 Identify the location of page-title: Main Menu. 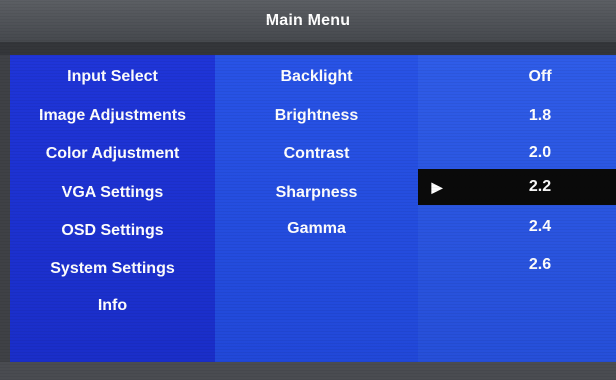
(308, 20).